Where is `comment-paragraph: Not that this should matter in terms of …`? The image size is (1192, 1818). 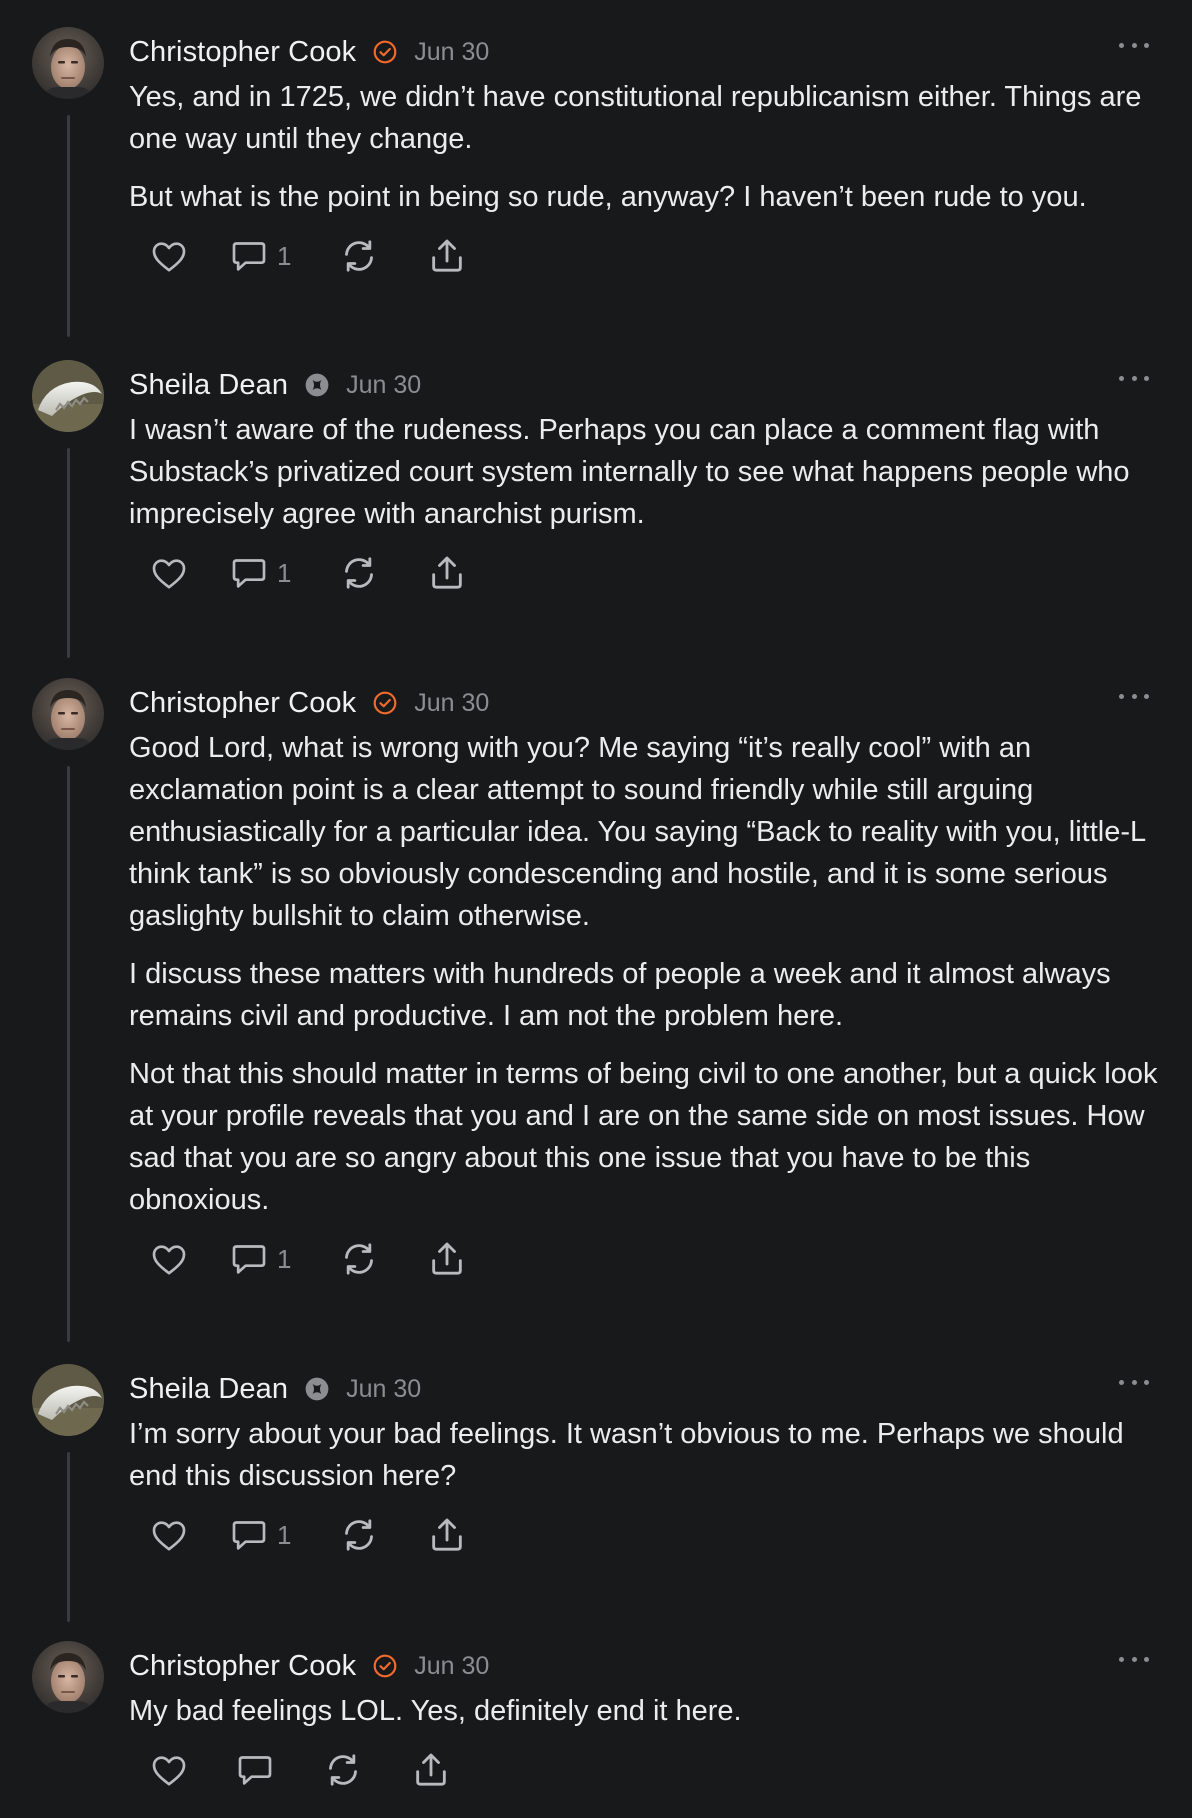
comment-paragraph: Not that this should matter in terms of … is located at coordinates (643, 1137).